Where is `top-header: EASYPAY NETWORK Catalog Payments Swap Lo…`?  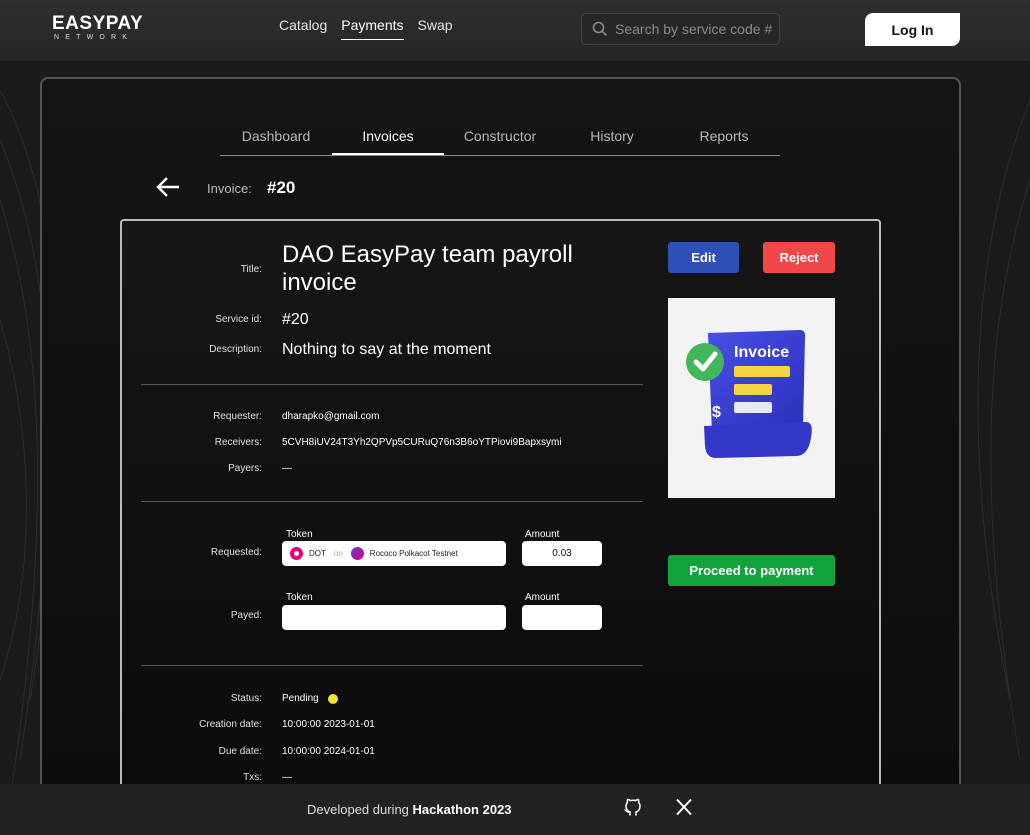
top-header: EASYPAY NETWORK Catalog Payments Swap Lo… is located at coordinates (515, 30).